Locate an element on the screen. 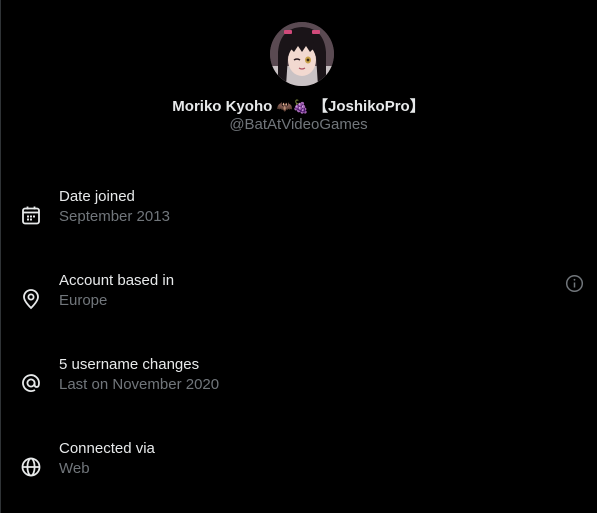 The height and width of the screenshot is (513, 597). detail-label: Connected via is located at coordinates (107, 448).